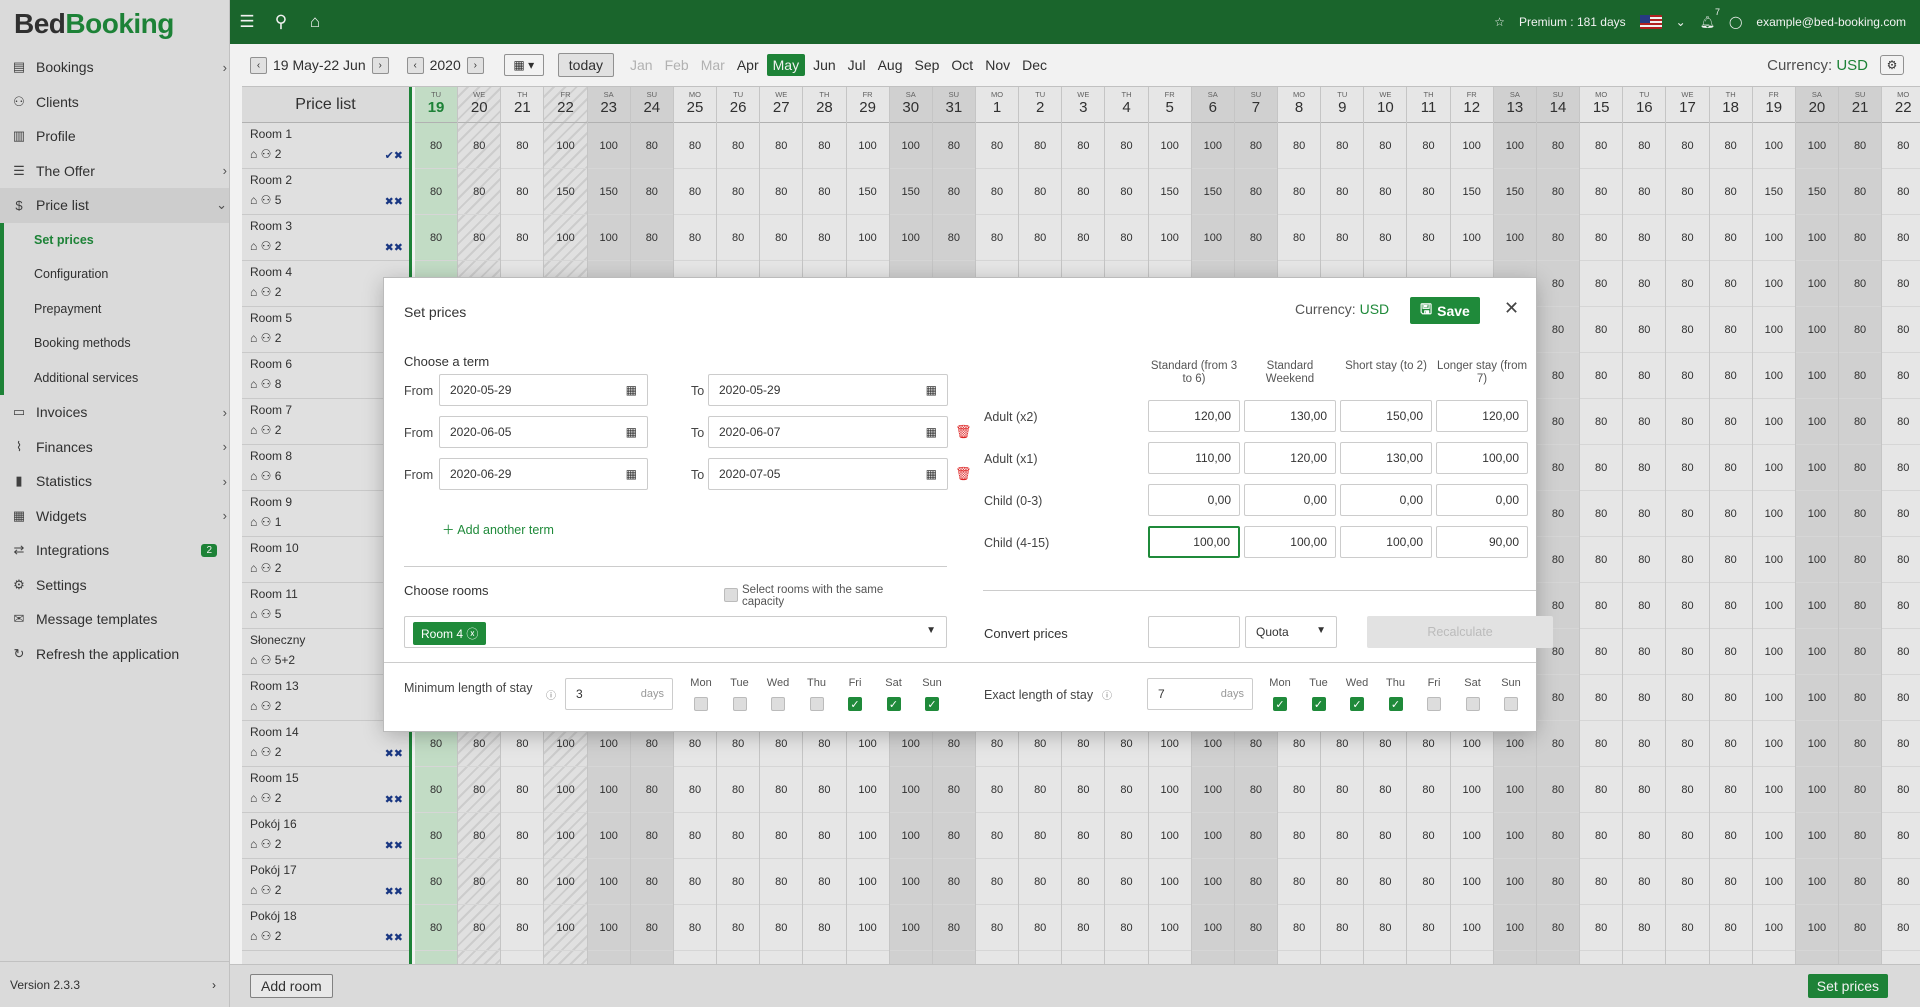 Image resolution: width=1920 pixels, height=1007 pixels. I want to click on price-column-header: Longer stay (from 7), so click(1482, 372).